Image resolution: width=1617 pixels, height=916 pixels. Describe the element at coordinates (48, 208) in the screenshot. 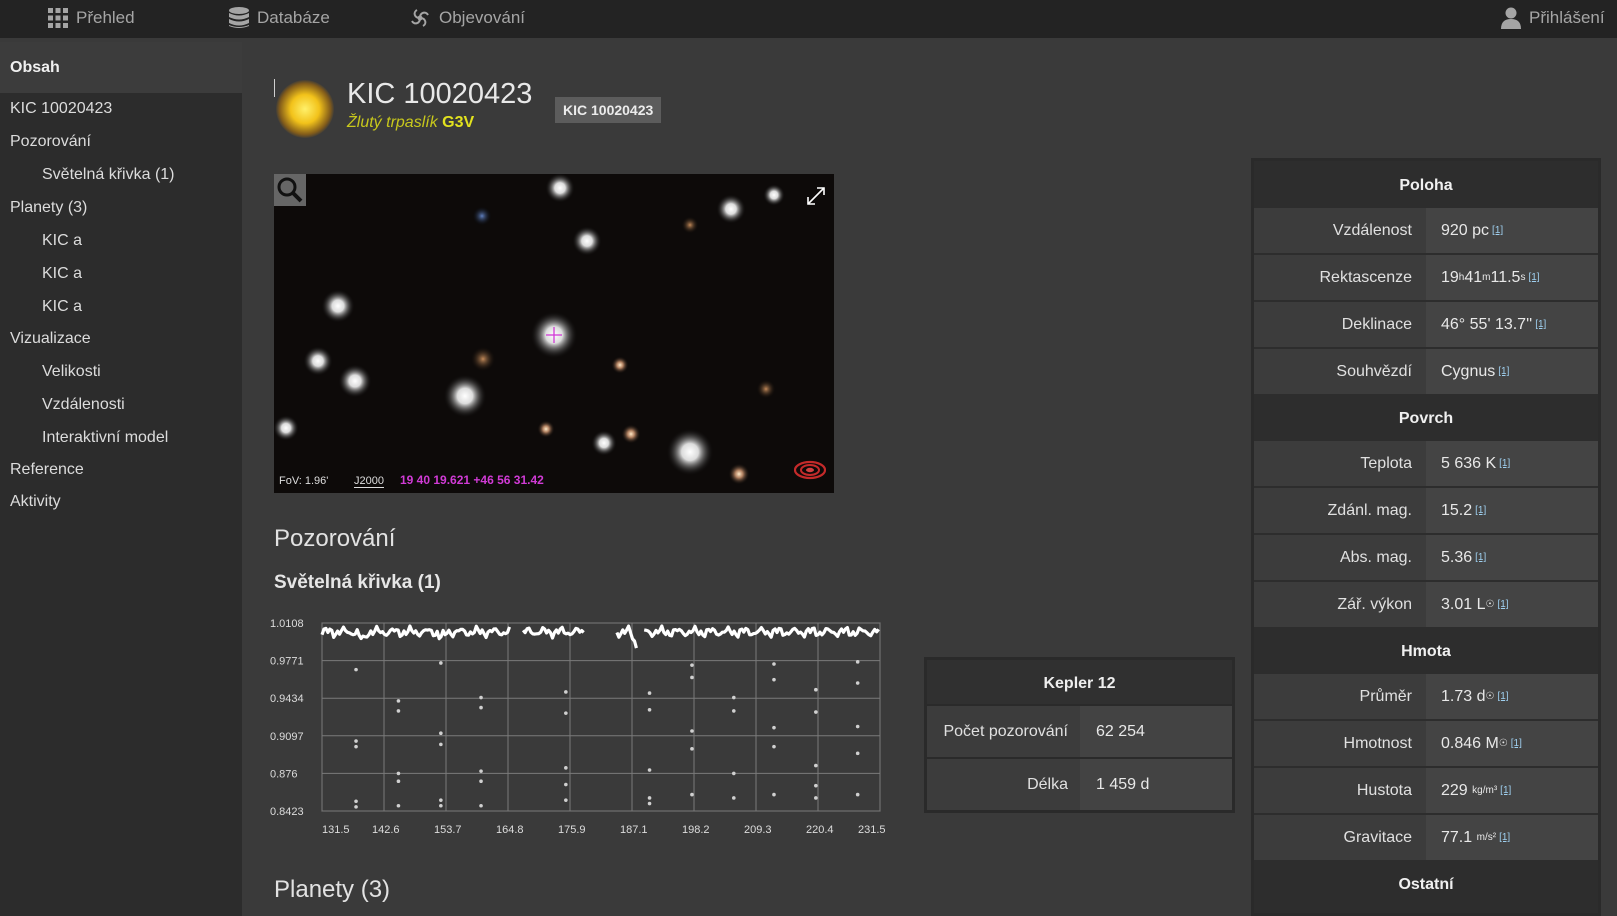

I see `toc-item: Planety (3)` at that location.